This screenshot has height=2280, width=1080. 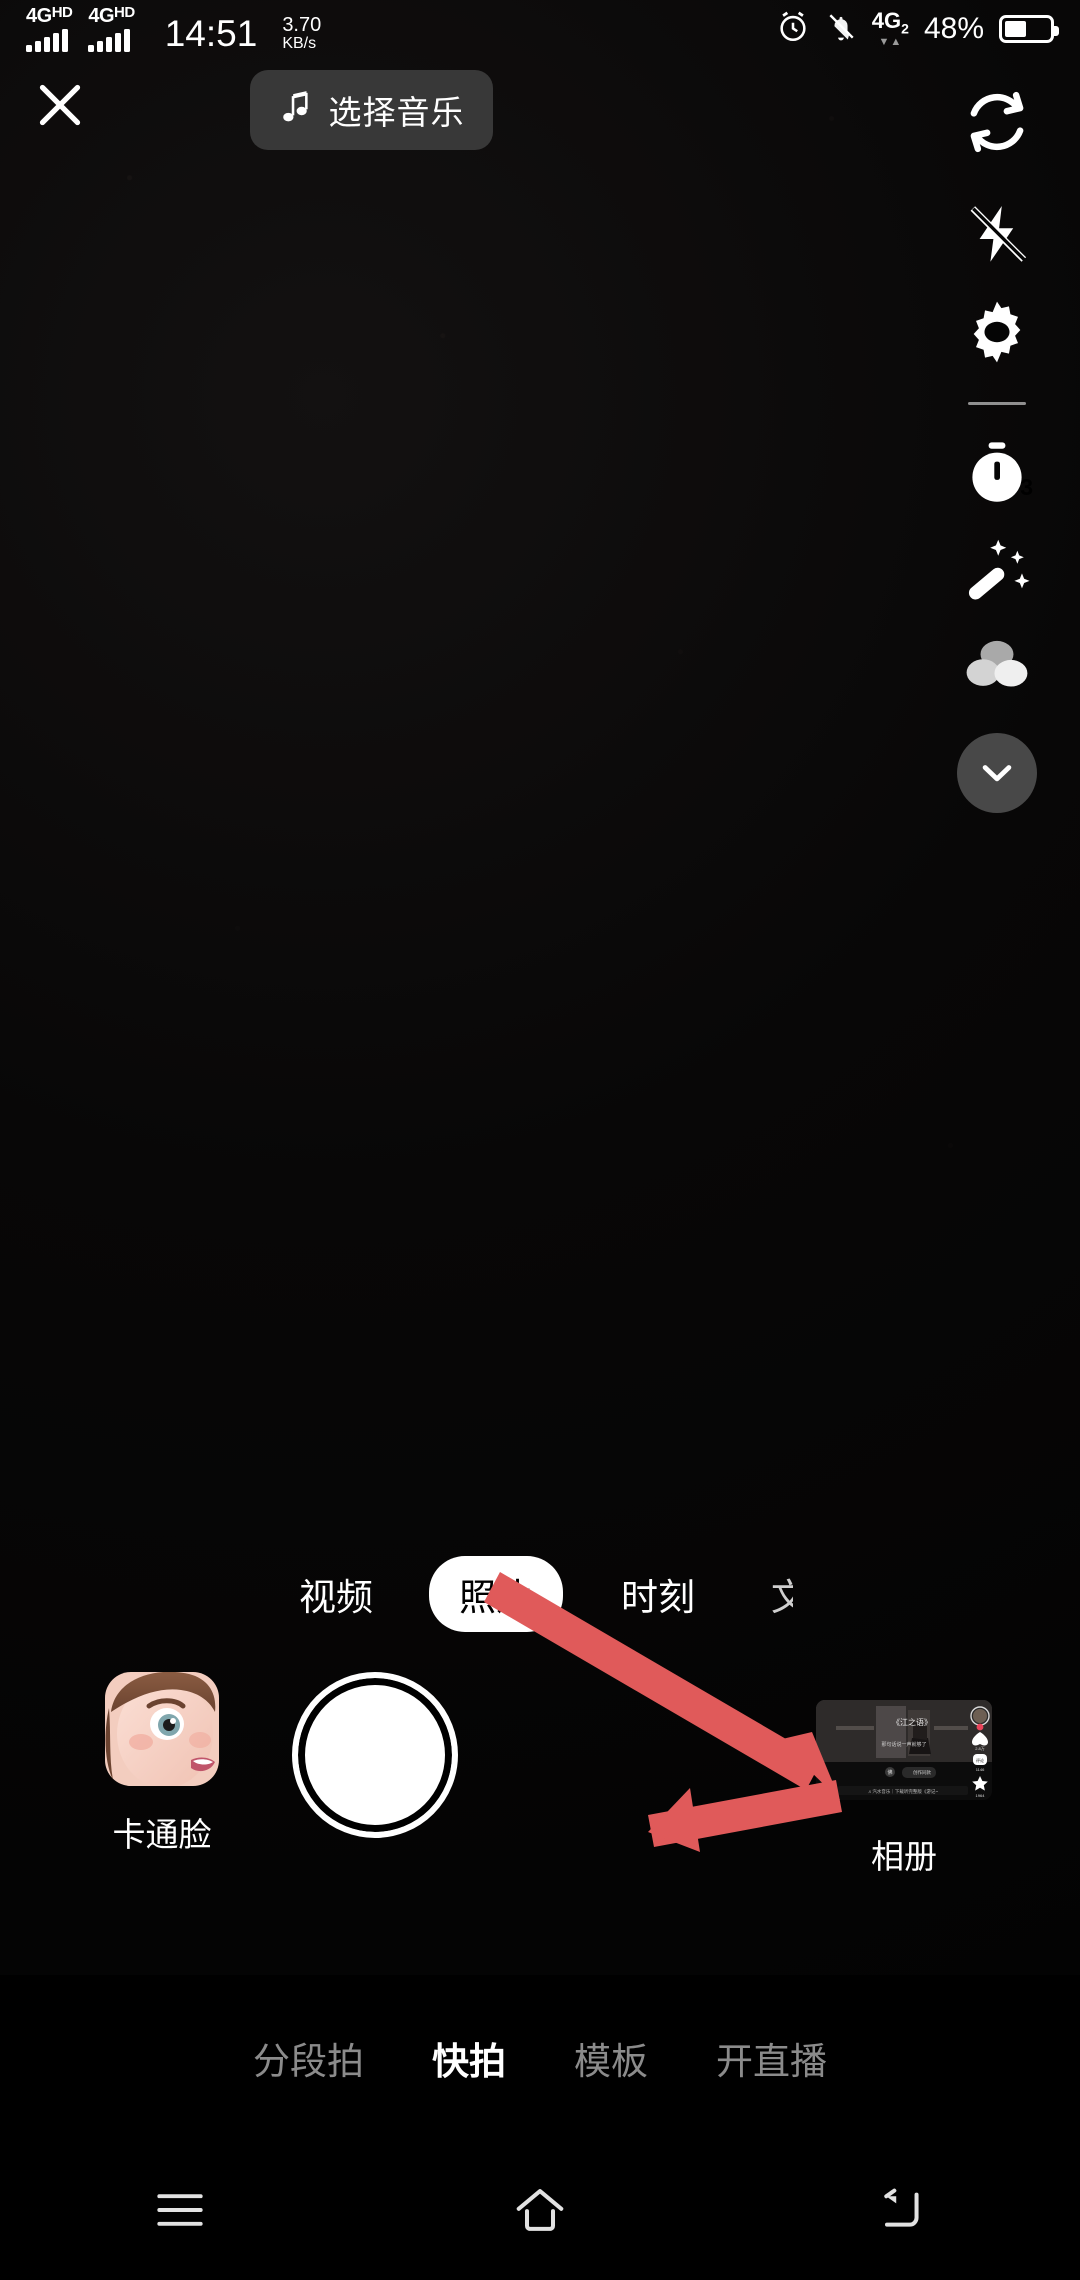 I want to click on expand-tools-button, so click(x=997, y=773).